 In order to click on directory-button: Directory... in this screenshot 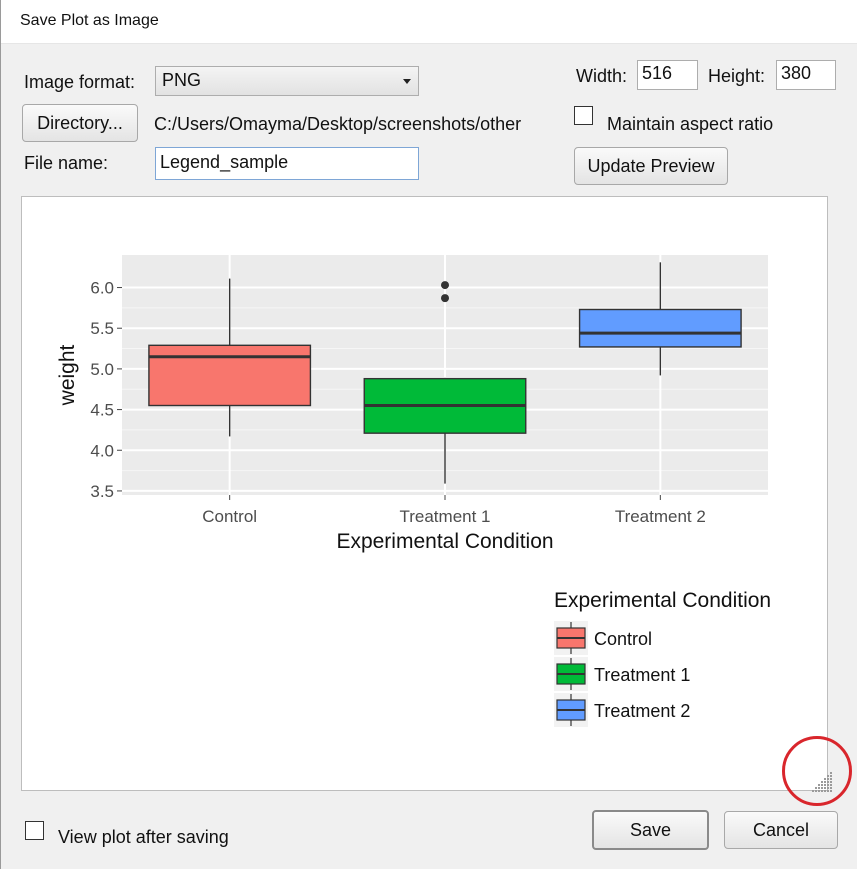, I will do `click(80, 123)`.